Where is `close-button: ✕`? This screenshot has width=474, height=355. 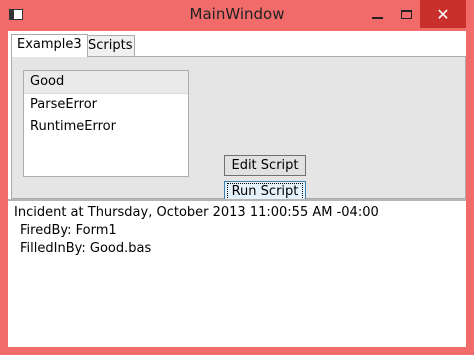 close-button: ✕ is located at coordinates (443, 14).